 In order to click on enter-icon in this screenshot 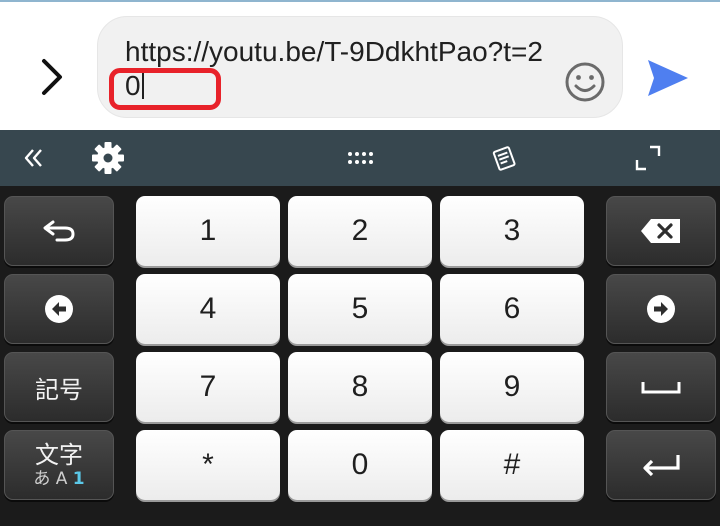, I will do `click(661, 466)`.